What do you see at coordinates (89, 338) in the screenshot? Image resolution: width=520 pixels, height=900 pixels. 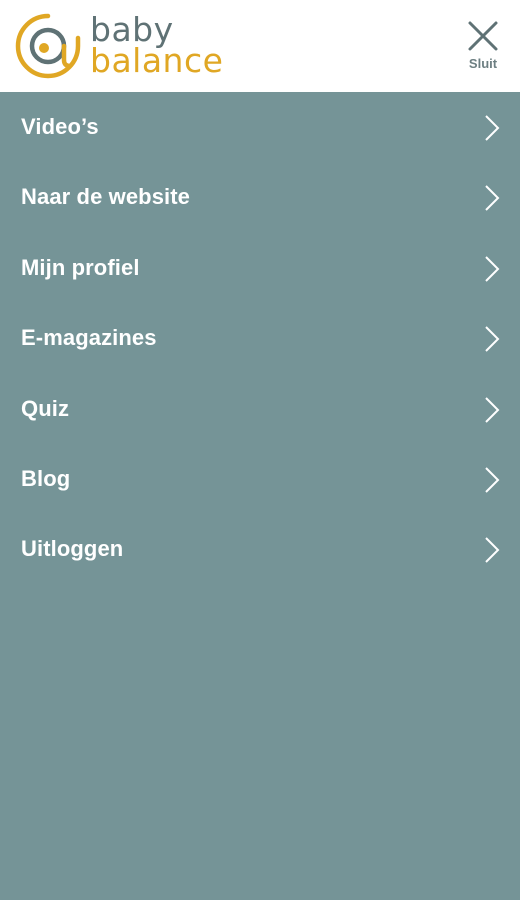 I see `menu-item-label: E-magazines` at bounding box center [89, 338].